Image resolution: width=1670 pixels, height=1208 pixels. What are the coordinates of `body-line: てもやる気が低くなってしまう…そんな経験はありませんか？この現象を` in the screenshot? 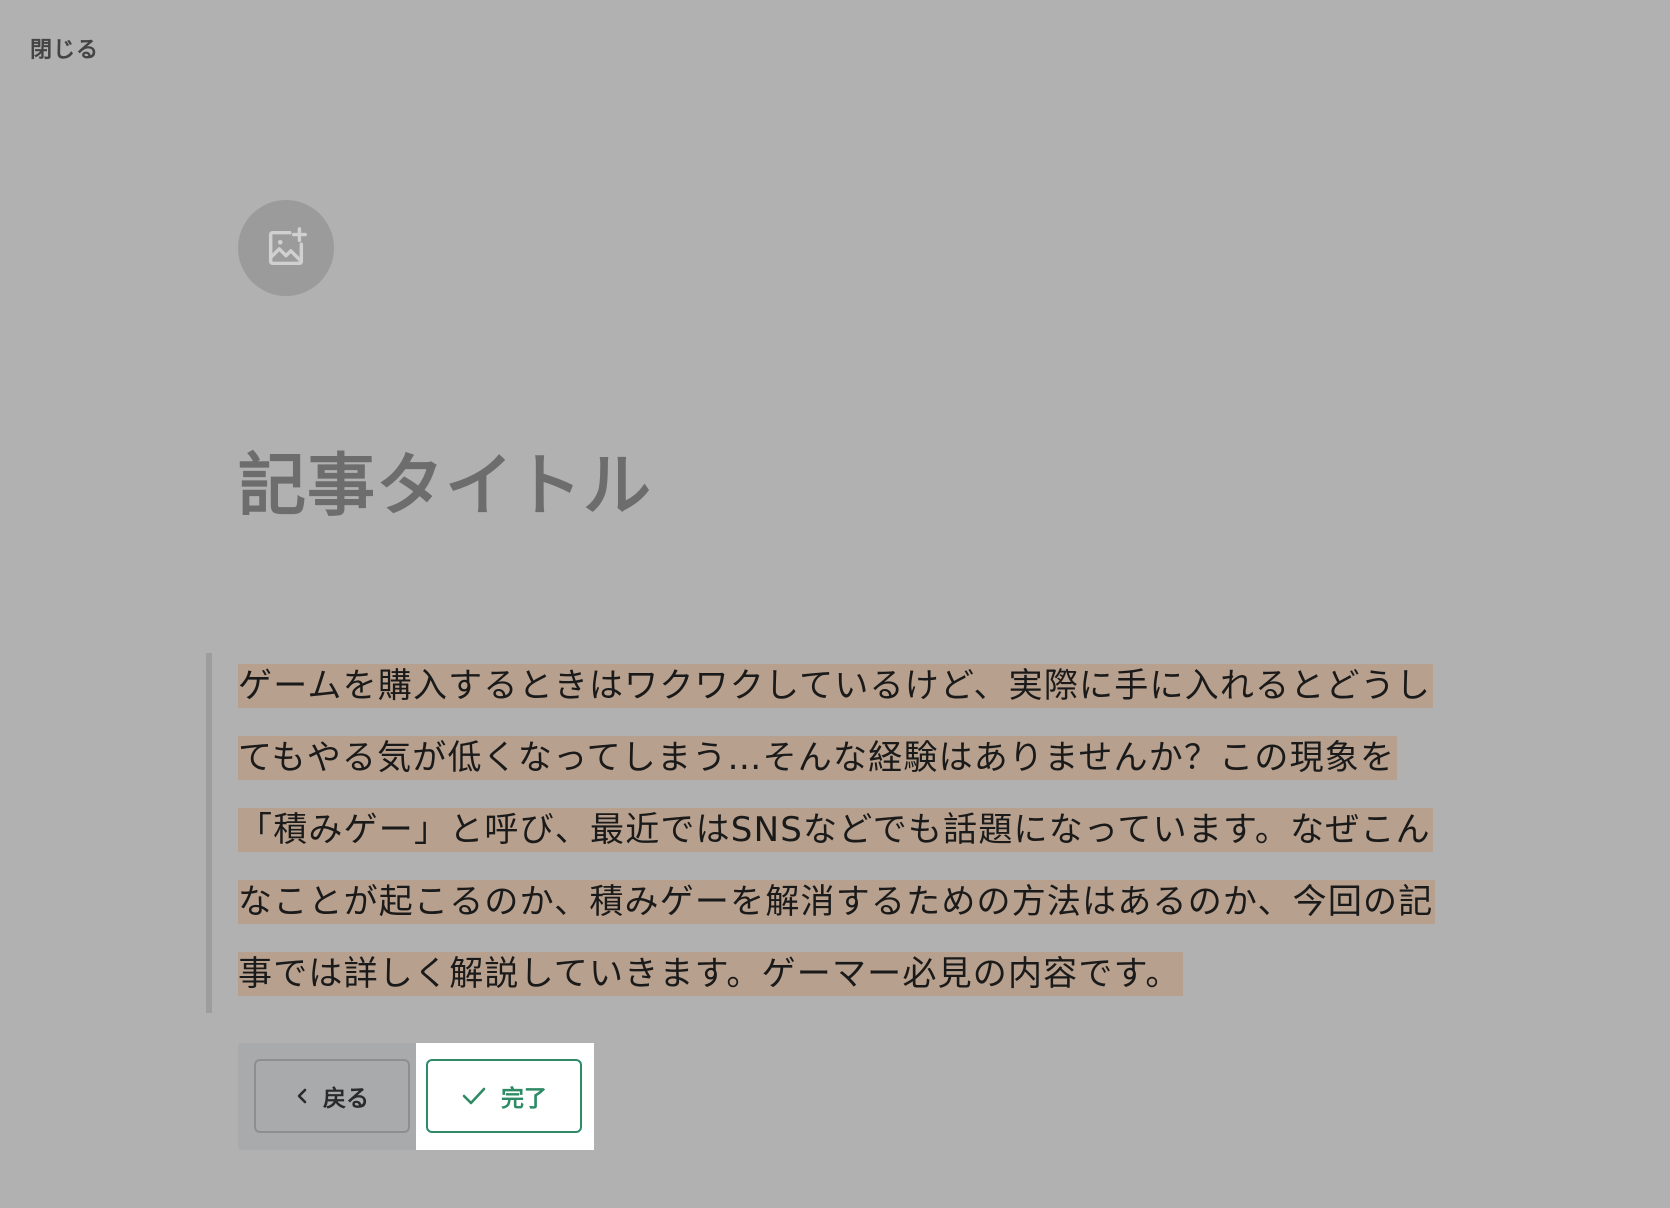 It's located at (853, 772).